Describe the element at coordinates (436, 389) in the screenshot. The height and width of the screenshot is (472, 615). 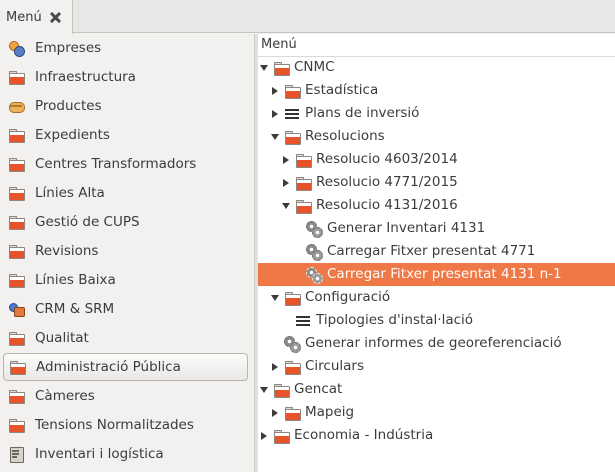
I see `tree-row: Gencat` at that location.